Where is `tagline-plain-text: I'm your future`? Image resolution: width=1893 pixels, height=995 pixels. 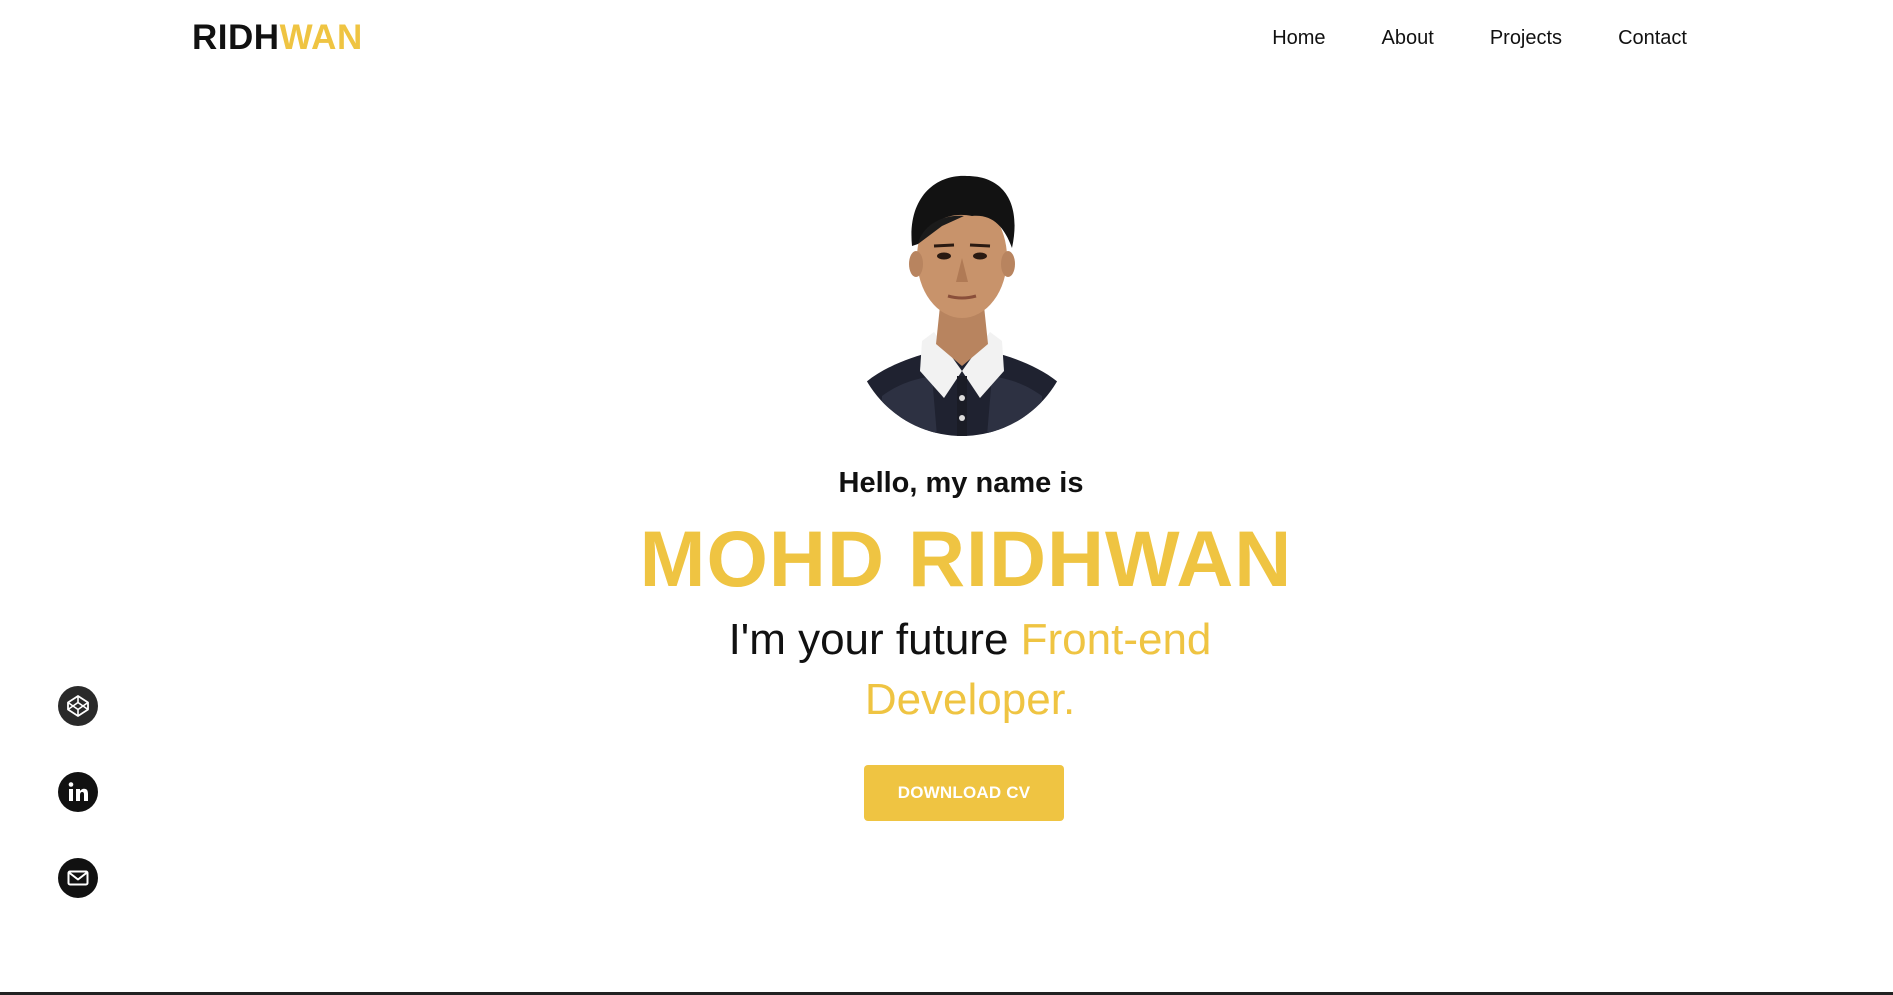
tagline-plain-text: I'm your future is located at coordinates (874, 639).